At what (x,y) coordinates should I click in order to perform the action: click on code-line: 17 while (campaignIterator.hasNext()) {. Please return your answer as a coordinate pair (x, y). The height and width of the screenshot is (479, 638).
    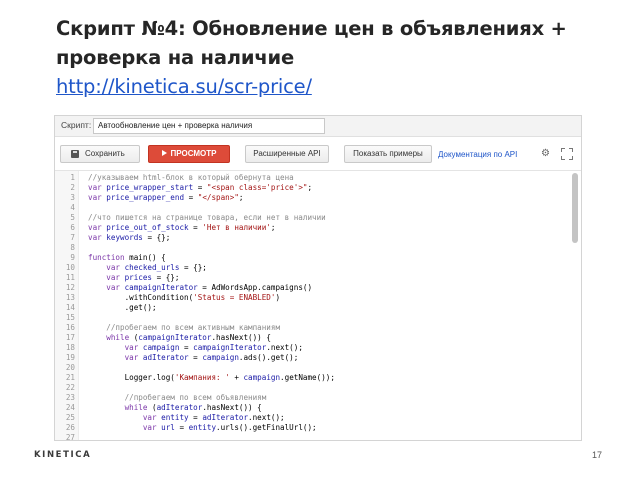
    Looking at the image, I should click on (318, 338).